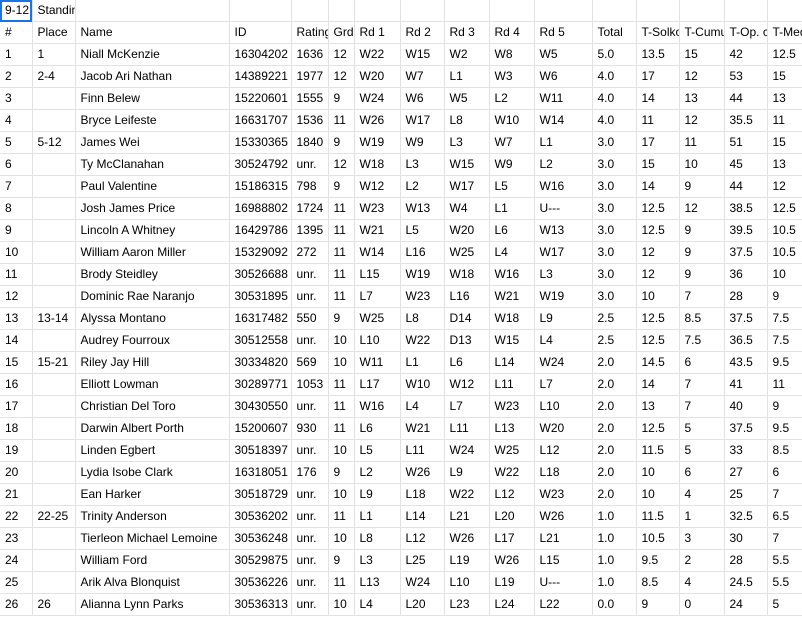 This screenshot has width=802, height=618. I want to click on cell-rd1: W14, so click(377, 252).